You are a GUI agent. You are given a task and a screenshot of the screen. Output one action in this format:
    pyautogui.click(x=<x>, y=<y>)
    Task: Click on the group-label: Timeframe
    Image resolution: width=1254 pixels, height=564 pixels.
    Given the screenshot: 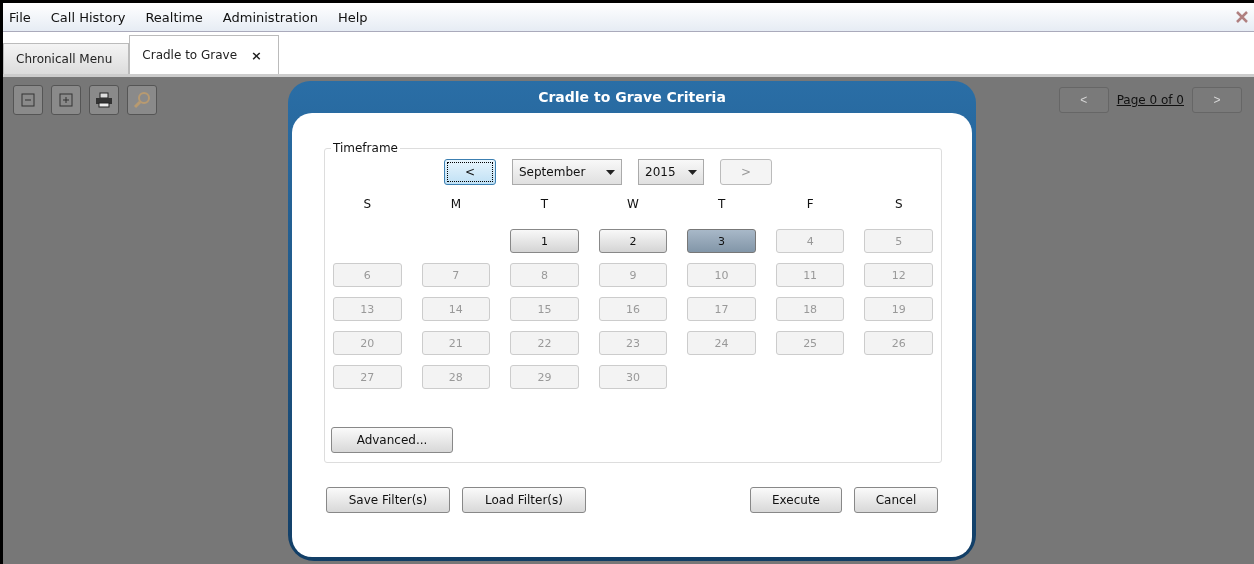 What is the action you would take?
    pyautogui.click(x=365, y=148)
    